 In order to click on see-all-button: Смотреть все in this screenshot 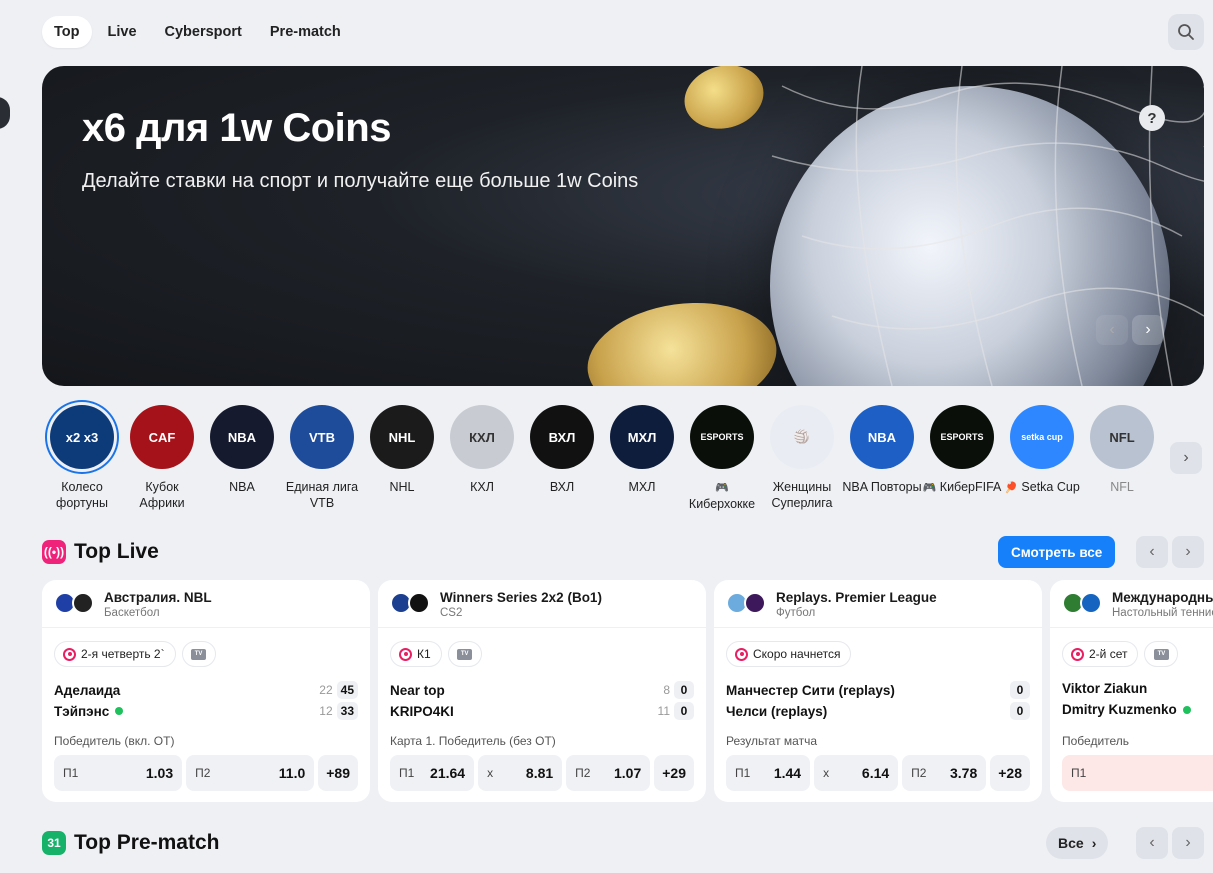, I will do `click(1057, 552)`.